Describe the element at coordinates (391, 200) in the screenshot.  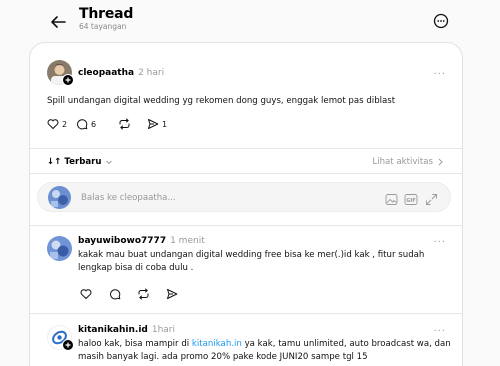
I see `image-icon` at that location.